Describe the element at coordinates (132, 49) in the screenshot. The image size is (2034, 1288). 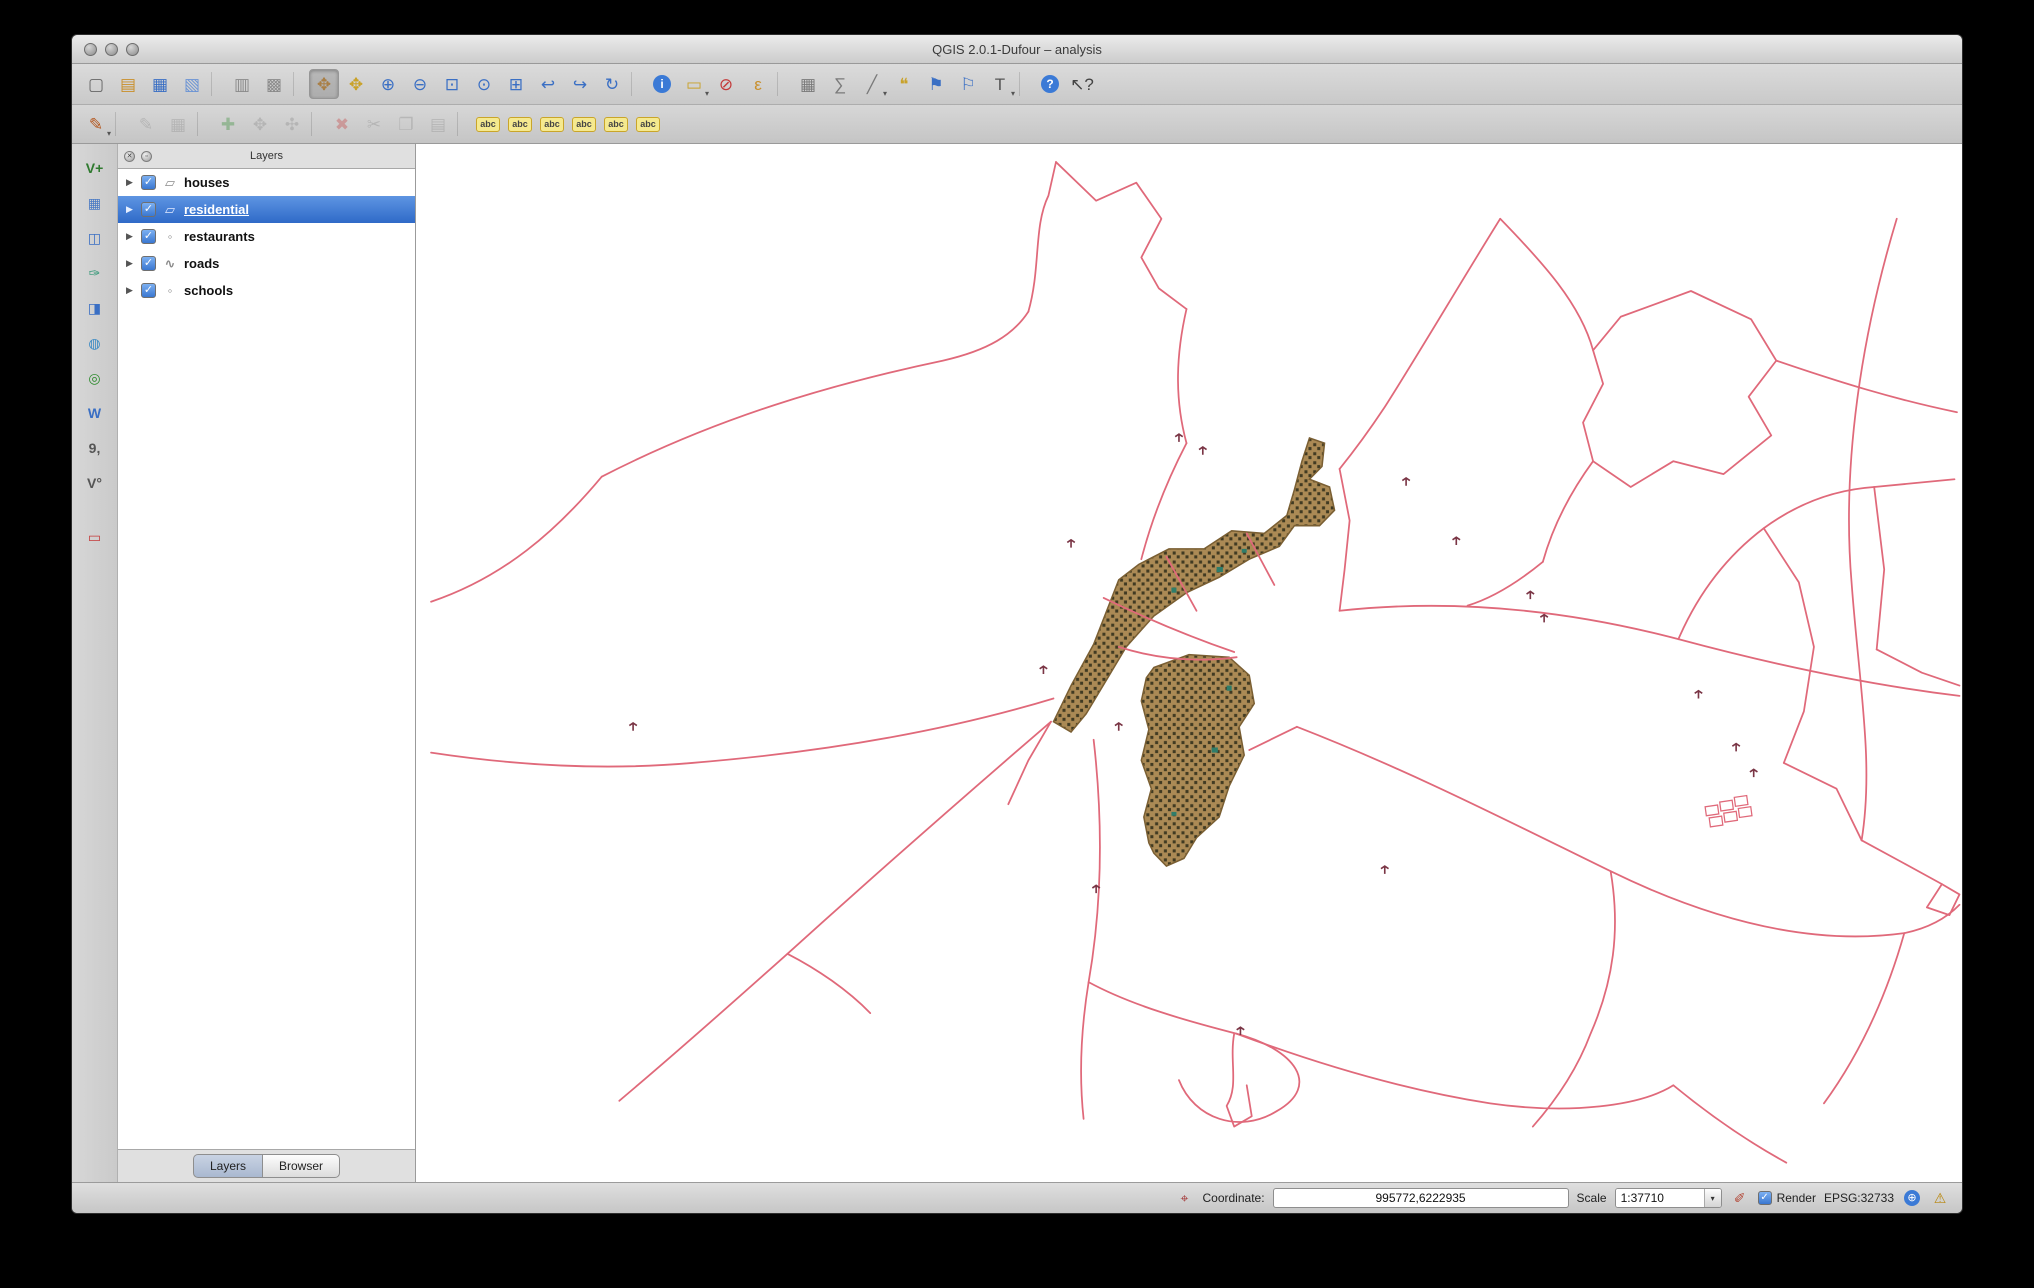
I see `zoom-button` at that location.